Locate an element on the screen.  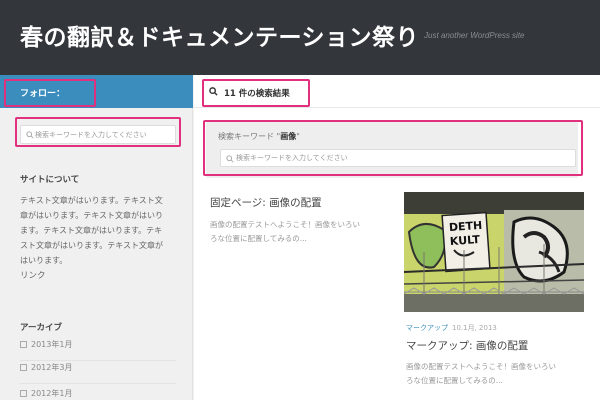
archive-widget-title: アーカイブ is located at coordinates (41, 328).